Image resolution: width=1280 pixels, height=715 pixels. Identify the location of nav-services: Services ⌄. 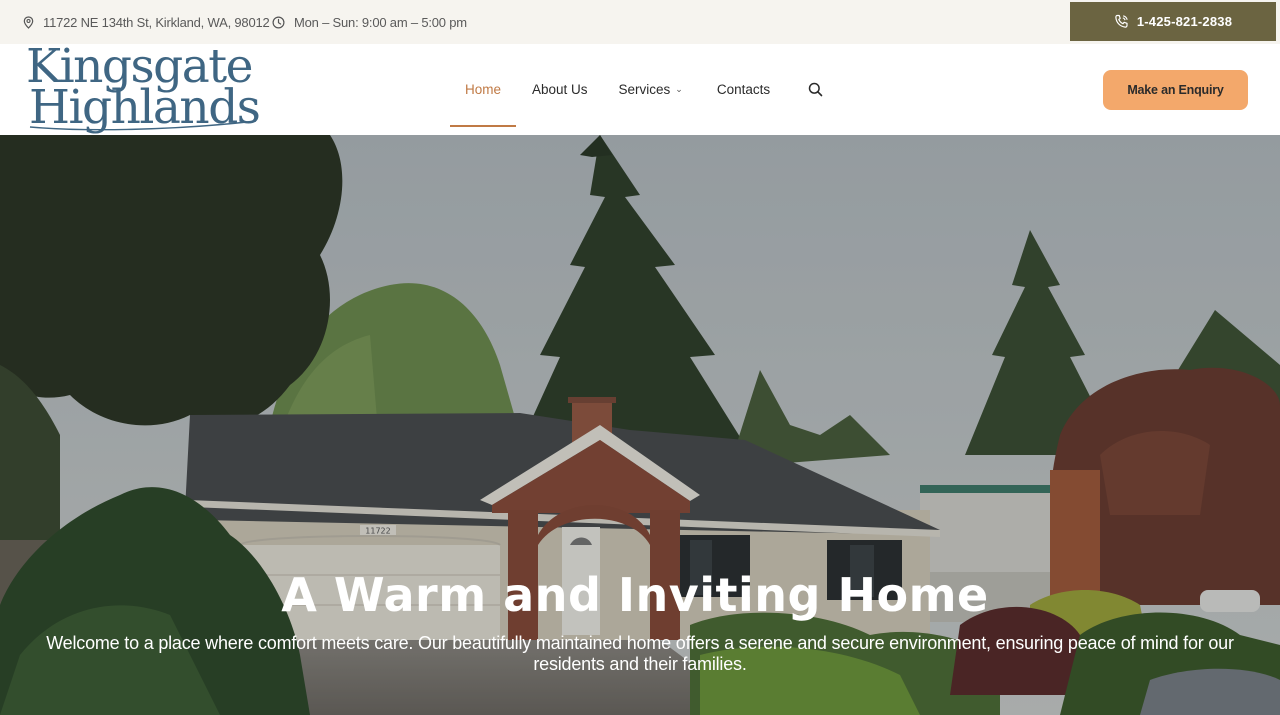
(651, 89).